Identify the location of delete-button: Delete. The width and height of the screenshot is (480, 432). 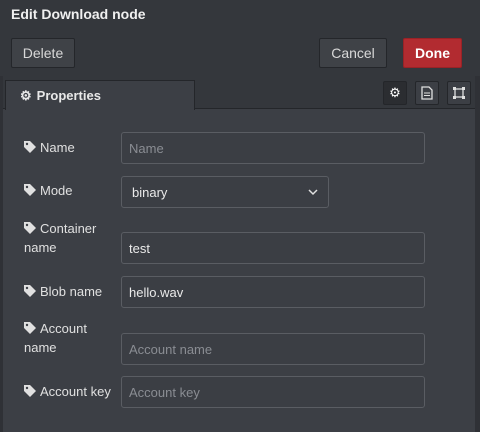
(43, 53).